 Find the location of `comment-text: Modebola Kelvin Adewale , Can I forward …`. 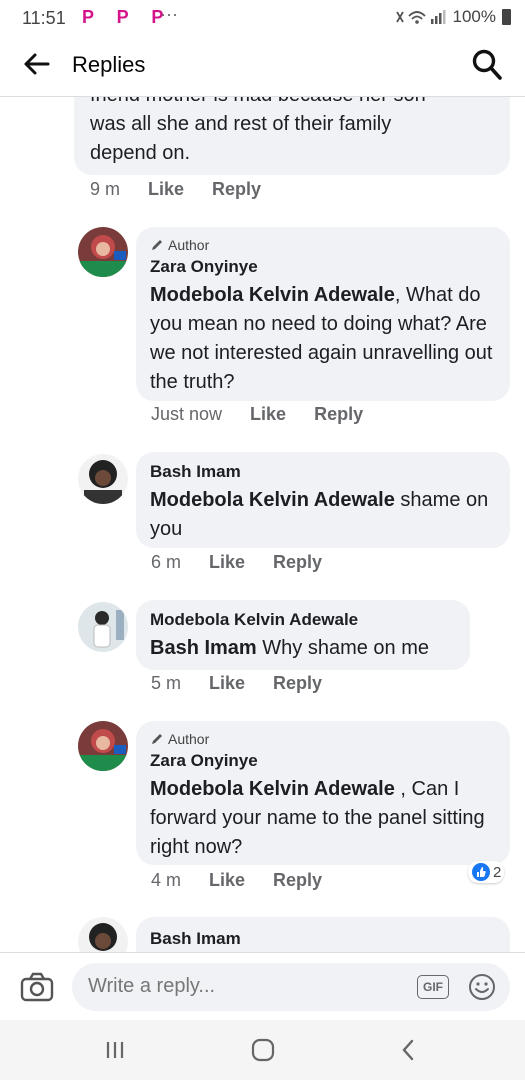

comment-text: Modebola Kelvin Adewale , Can I forward … is located at coordinates (325, 818).